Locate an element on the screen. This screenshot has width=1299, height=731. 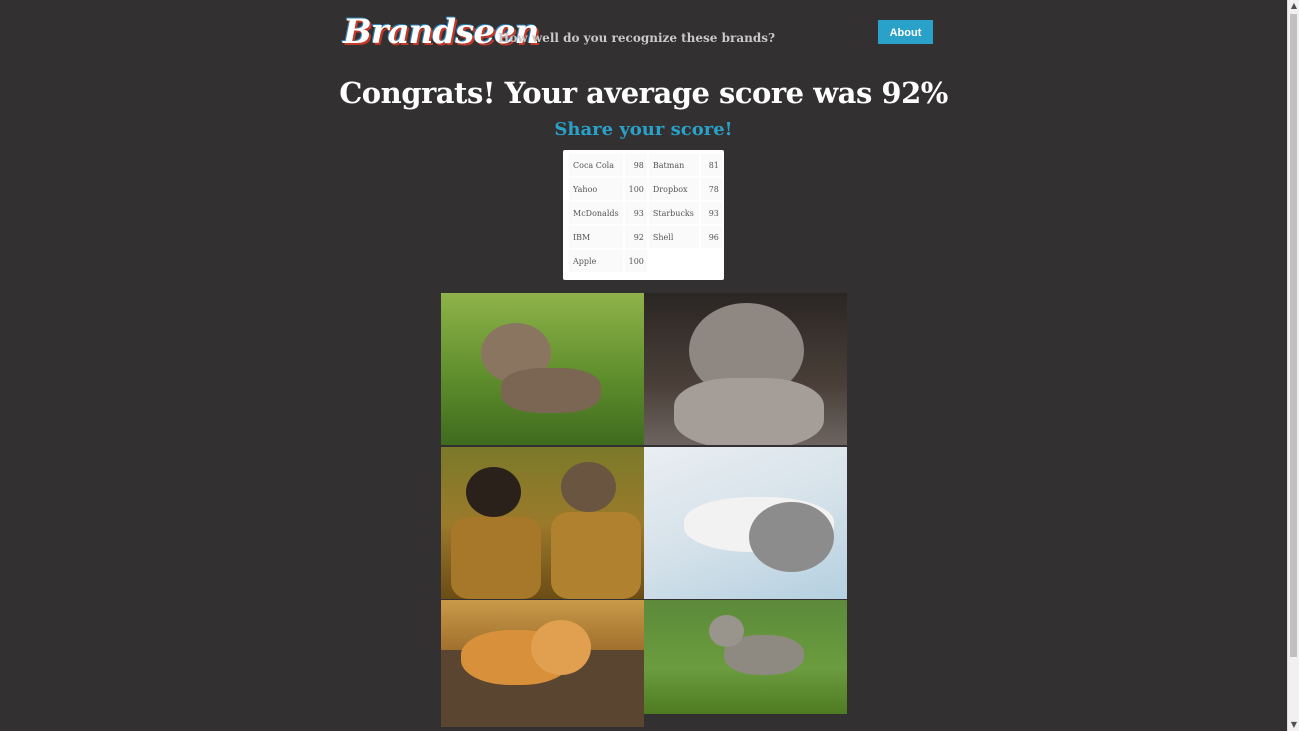
table-row: Apple 100 is located at coordinates (645, 261).